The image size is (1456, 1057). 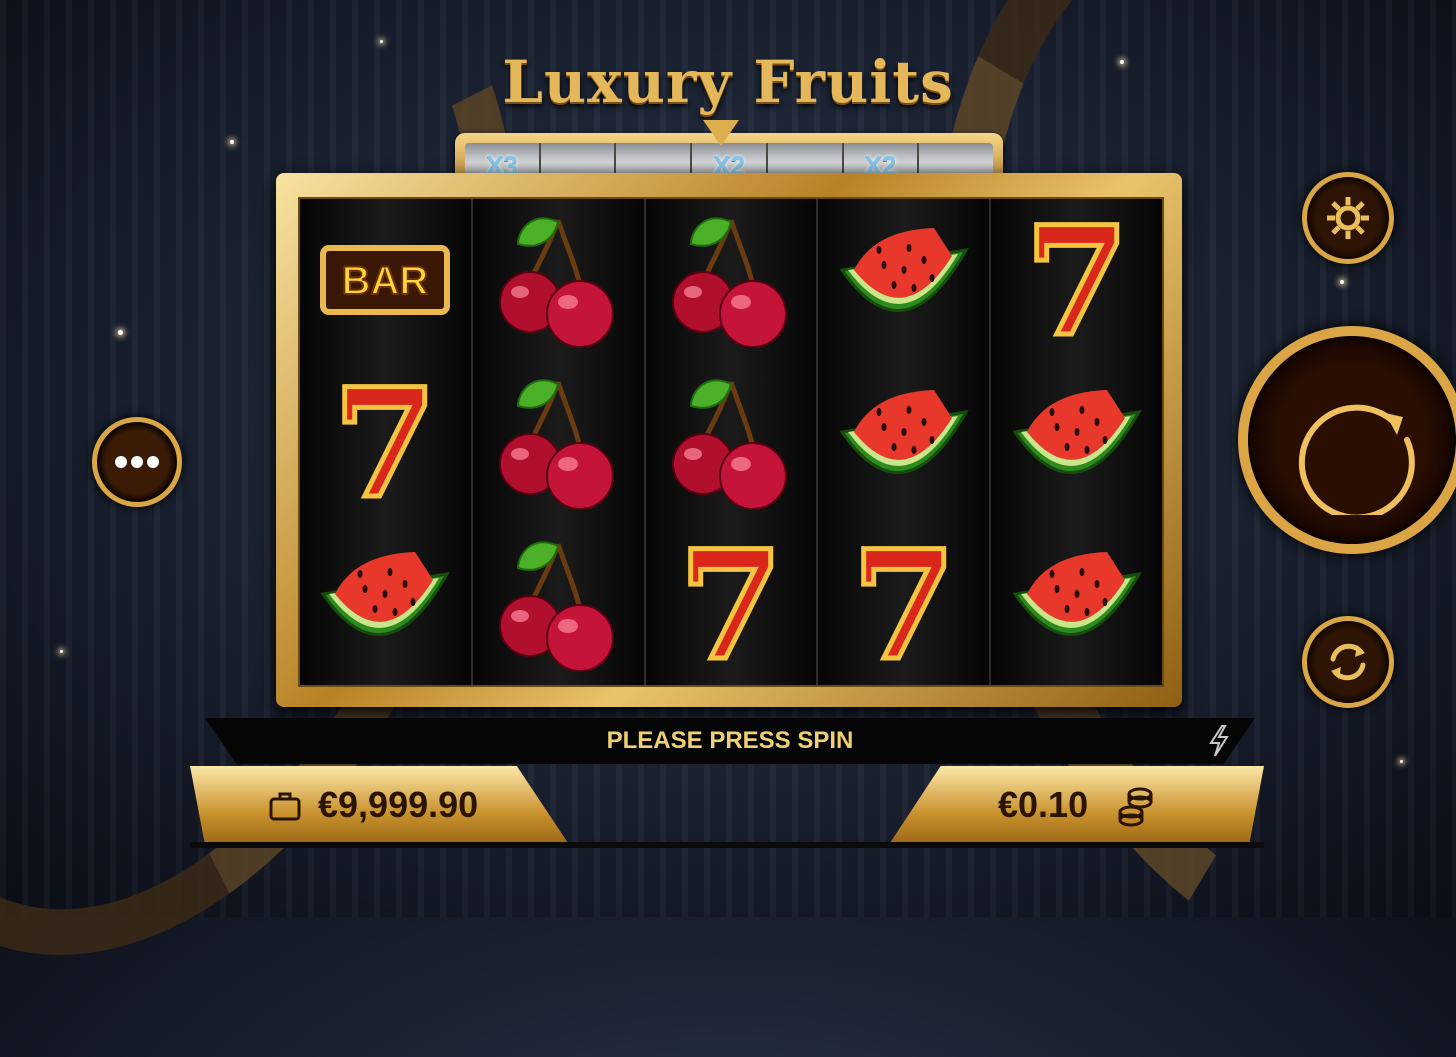 I want to click on reel-cell: BAR, so click(x=385, y=280).